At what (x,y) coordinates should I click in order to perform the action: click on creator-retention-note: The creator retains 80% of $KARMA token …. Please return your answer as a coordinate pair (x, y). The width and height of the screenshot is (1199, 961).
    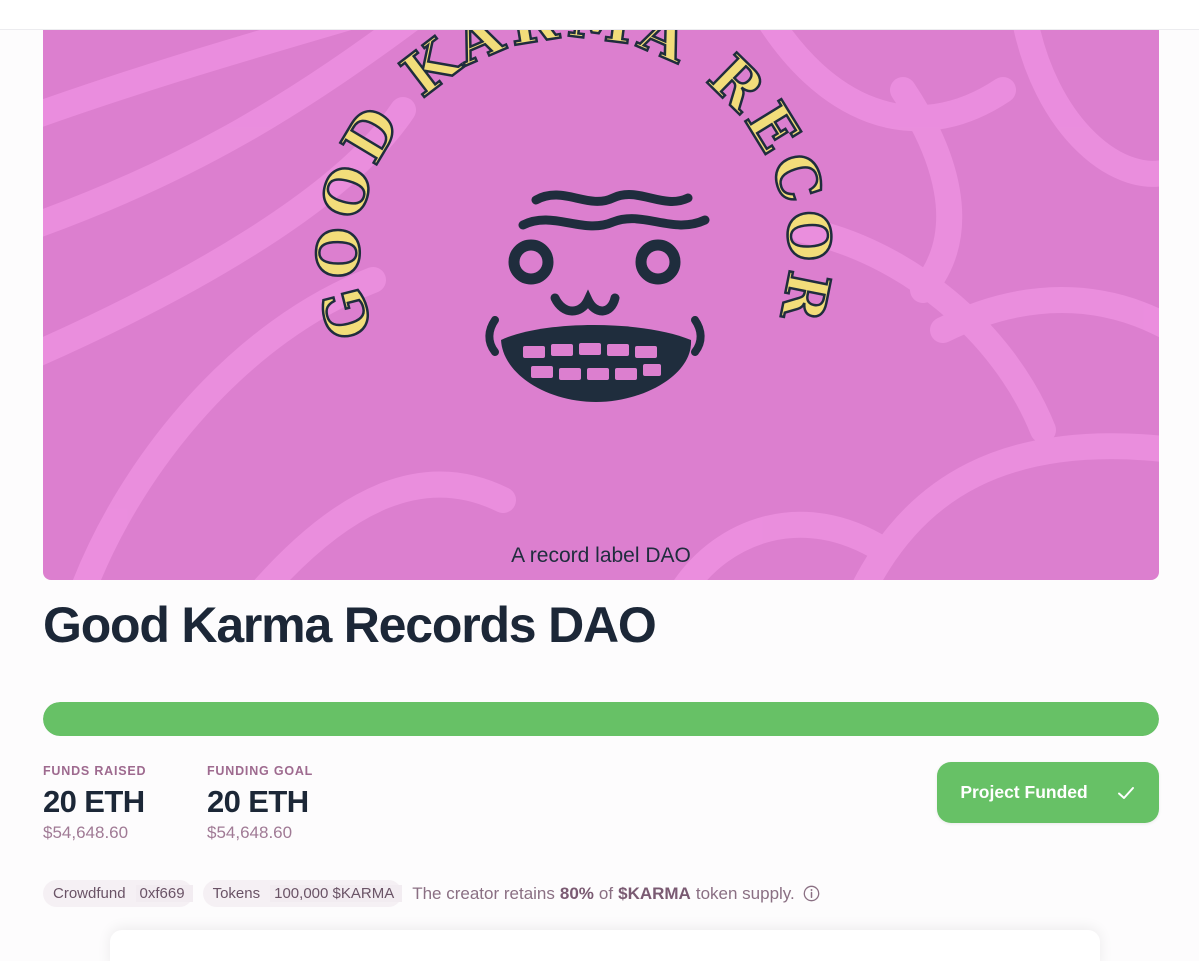
    Looking at the image, I should click on (616, 894).